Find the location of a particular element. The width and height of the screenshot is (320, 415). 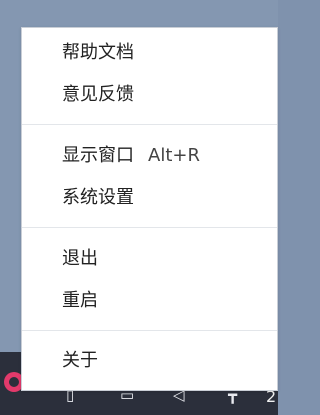

menu-item-label: 系统设置 is located at coordinates (98, 197).